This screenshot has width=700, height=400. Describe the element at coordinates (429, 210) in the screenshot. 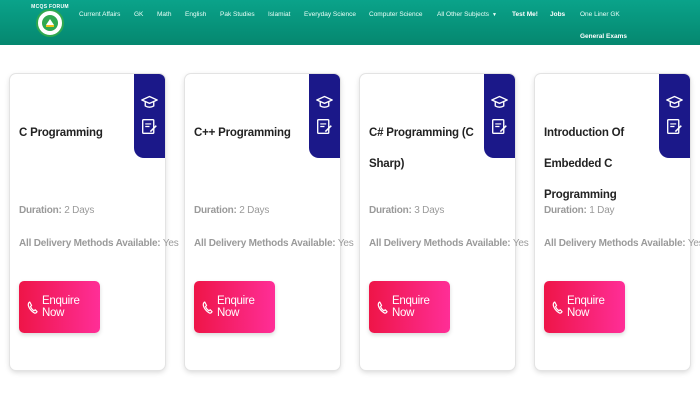

I see `duration-value: 3 Days` at that location.